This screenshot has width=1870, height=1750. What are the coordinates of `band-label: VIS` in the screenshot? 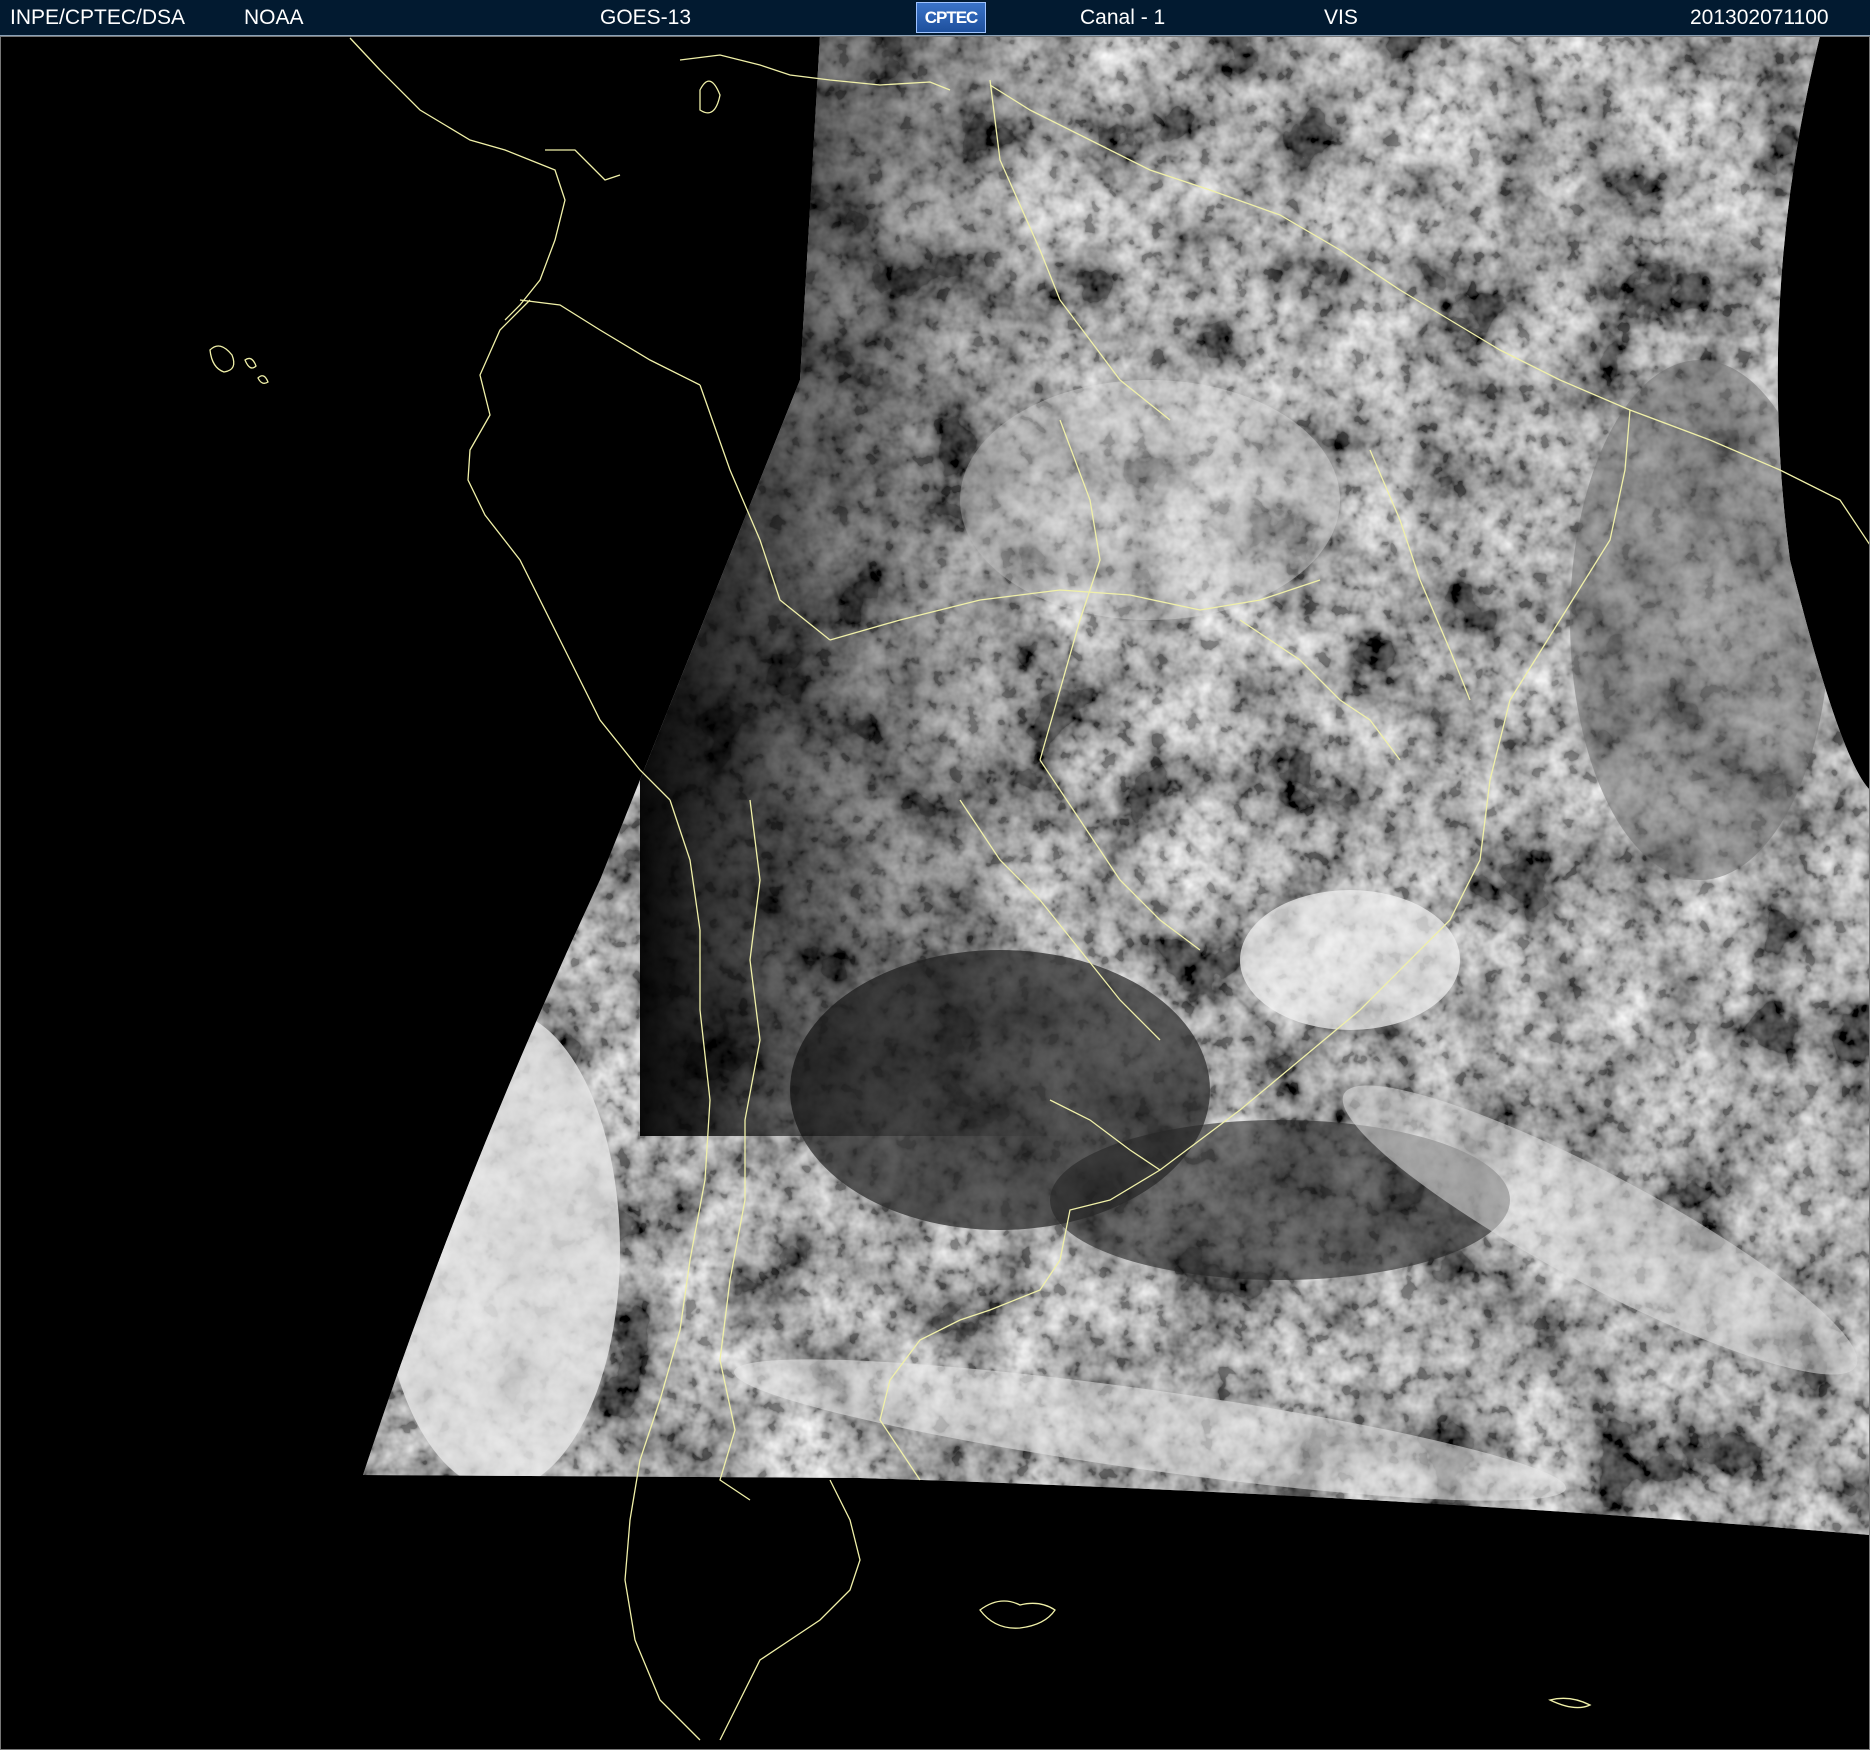 It's located at (1341, 17).